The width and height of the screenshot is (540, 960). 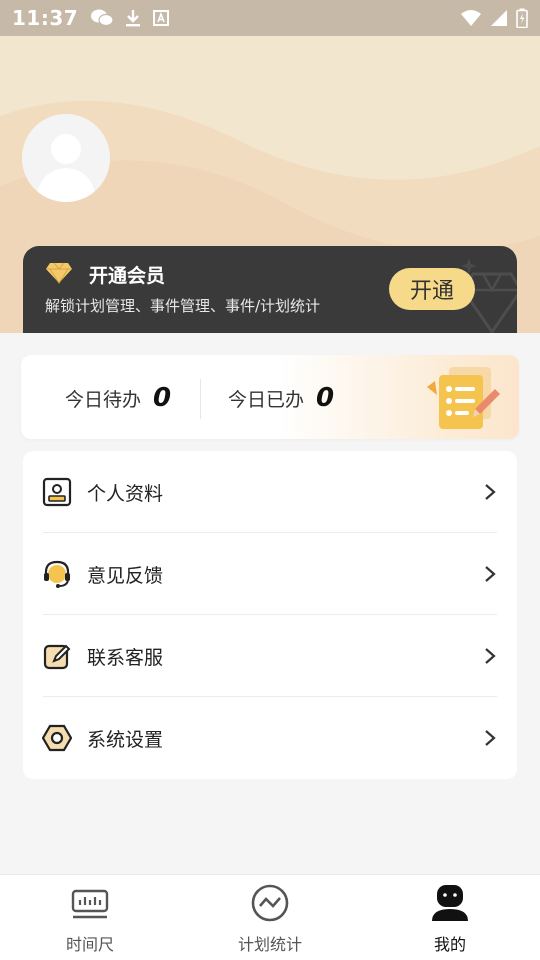 I want to click on today-summary-card: 今日待办 0 今日已办 0, so click(x=270, y=397).